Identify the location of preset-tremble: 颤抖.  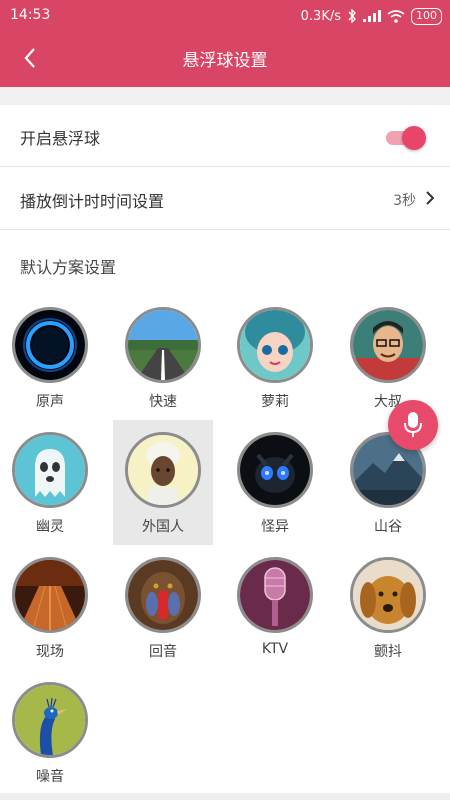
(388, 607).